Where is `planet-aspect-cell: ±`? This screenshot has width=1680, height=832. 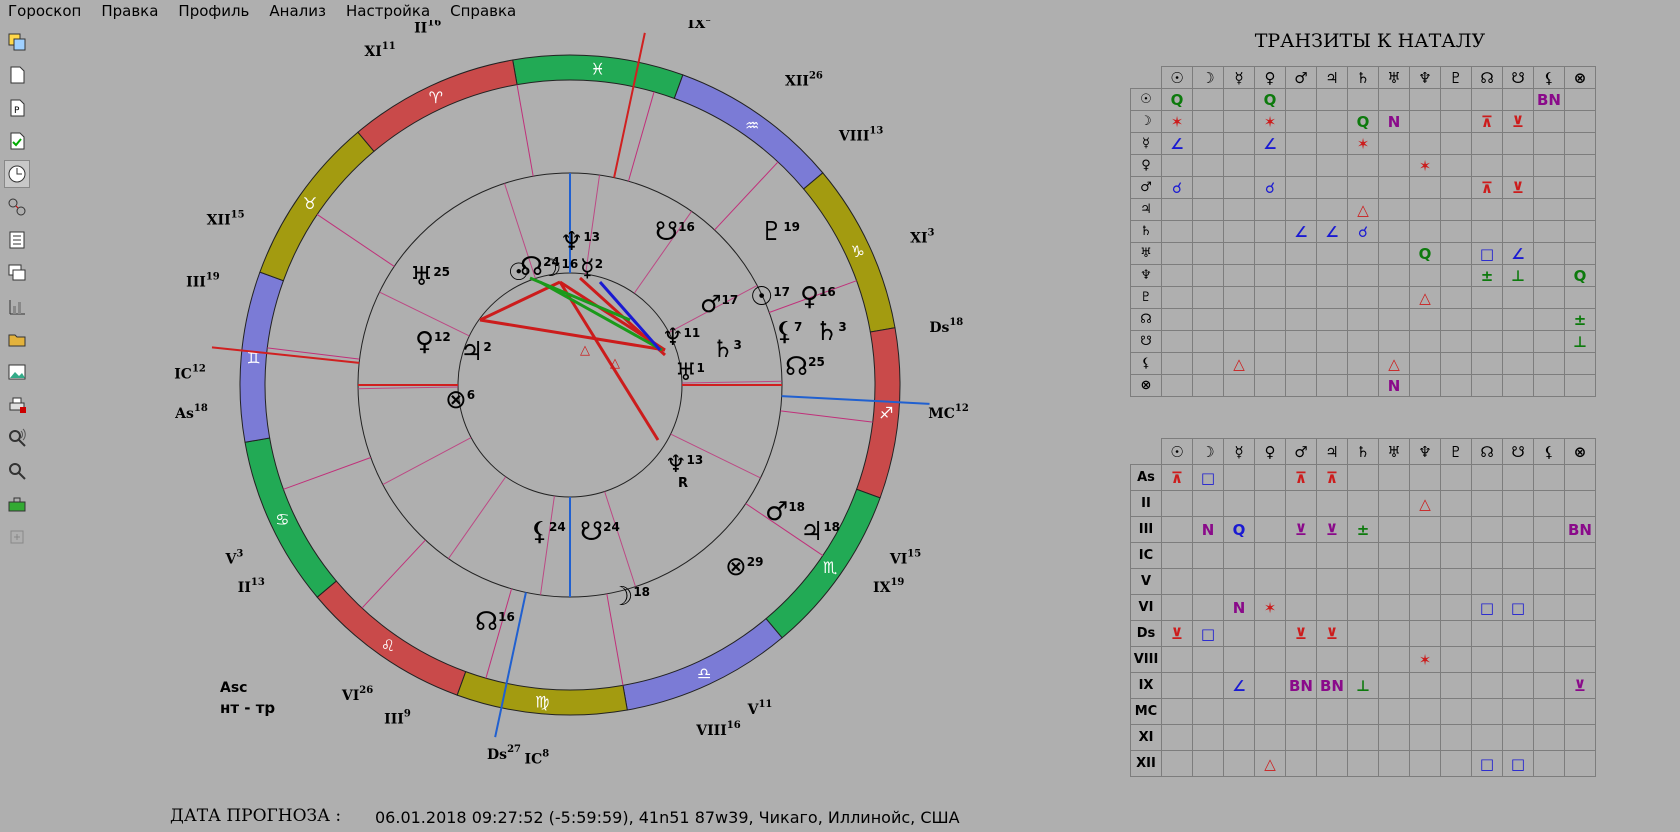 planet-aspect-cell: ± is located at coordinates (1487, 275).